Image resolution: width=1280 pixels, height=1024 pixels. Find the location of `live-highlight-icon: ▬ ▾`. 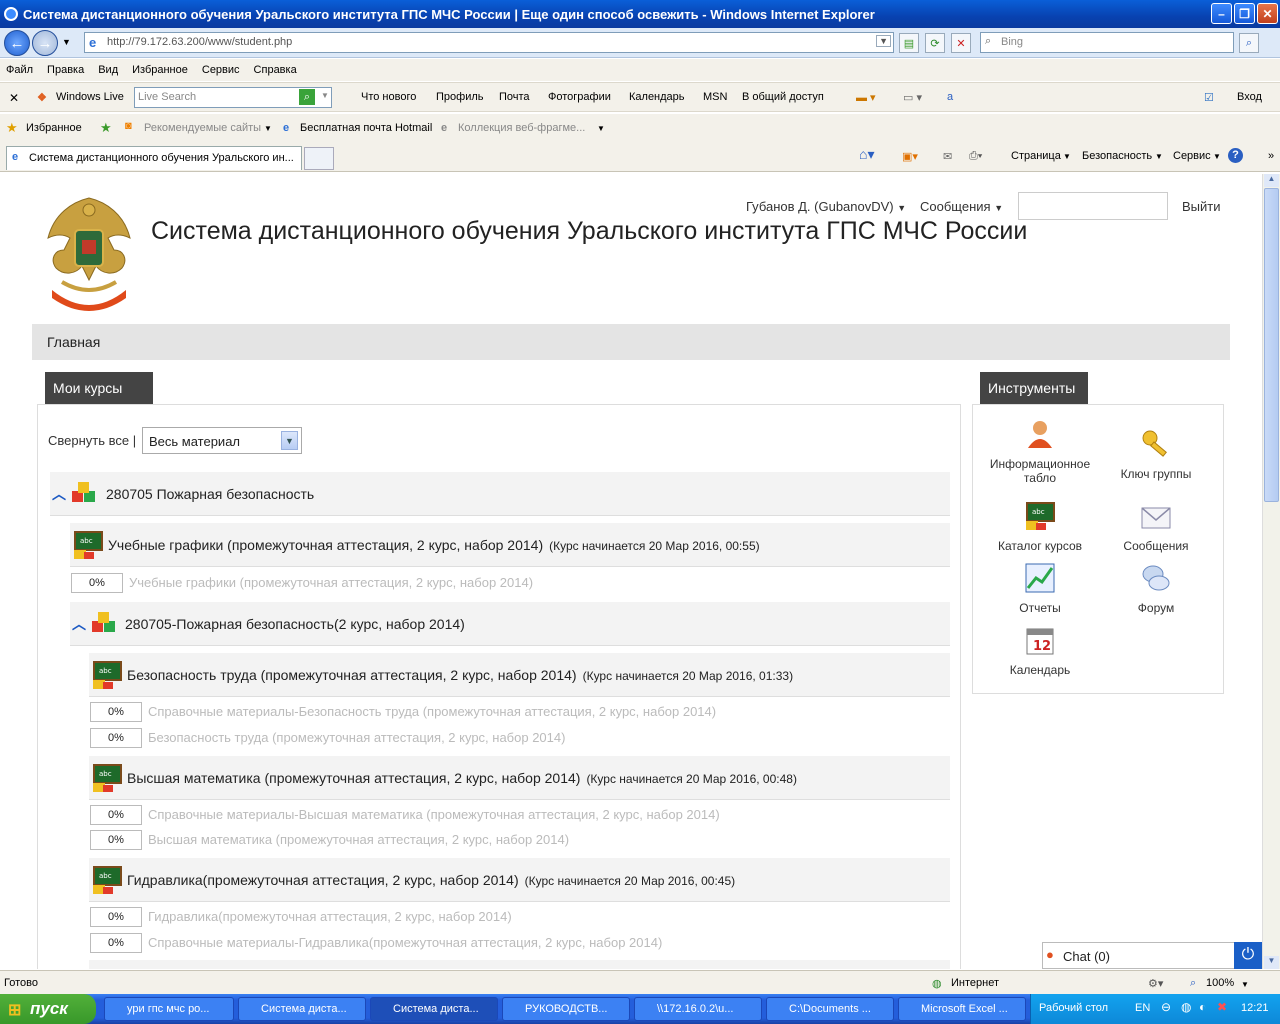

live-highlight-icon: ▬ ▾ is located at coordinates (866, 97).